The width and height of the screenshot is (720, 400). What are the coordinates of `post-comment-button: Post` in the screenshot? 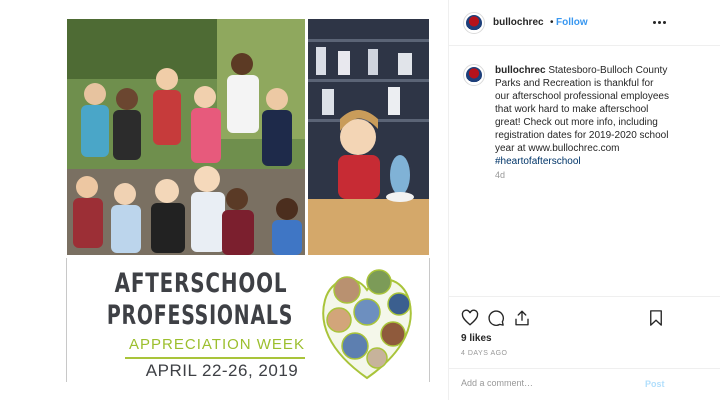 It's located at (655, 384).